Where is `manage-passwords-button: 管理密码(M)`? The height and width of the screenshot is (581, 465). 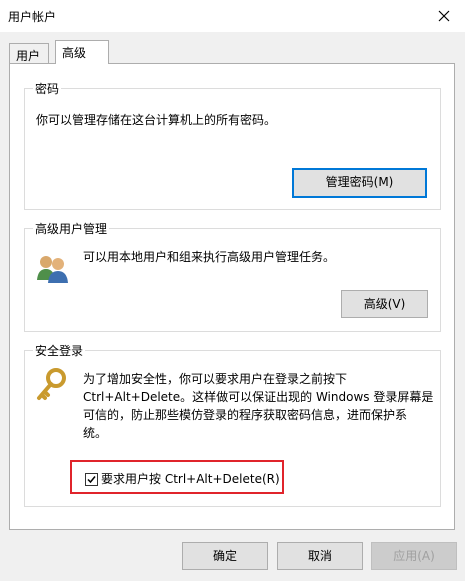 manage-passwords-button: 管理密码(M) is located at coordinates (359, 183).